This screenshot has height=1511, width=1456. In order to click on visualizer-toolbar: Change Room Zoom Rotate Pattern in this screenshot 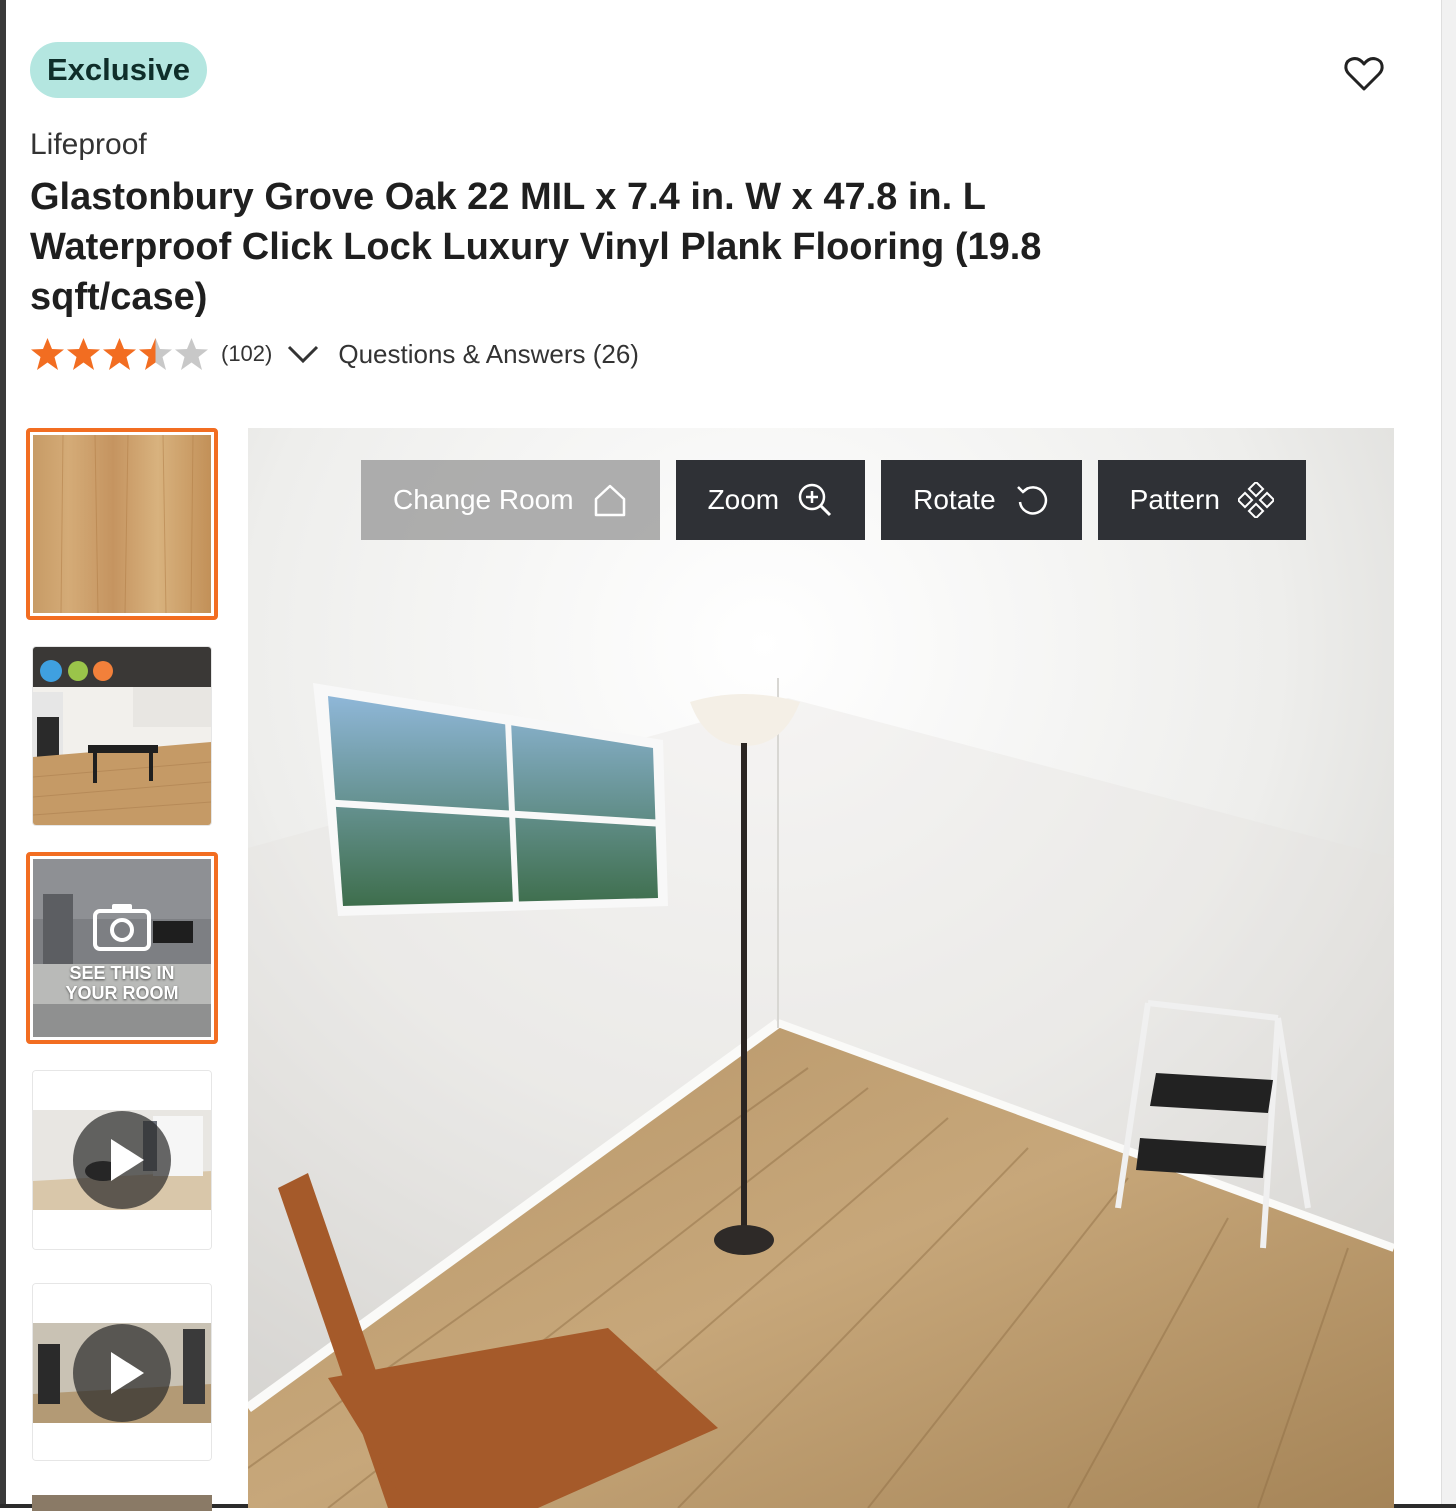, I will do `click(833, 500)`.